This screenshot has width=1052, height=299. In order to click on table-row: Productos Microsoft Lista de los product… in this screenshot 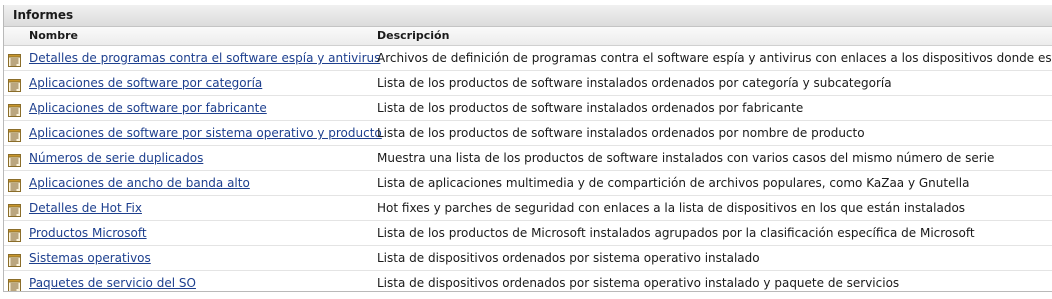, I will do `click(528, 233)`.